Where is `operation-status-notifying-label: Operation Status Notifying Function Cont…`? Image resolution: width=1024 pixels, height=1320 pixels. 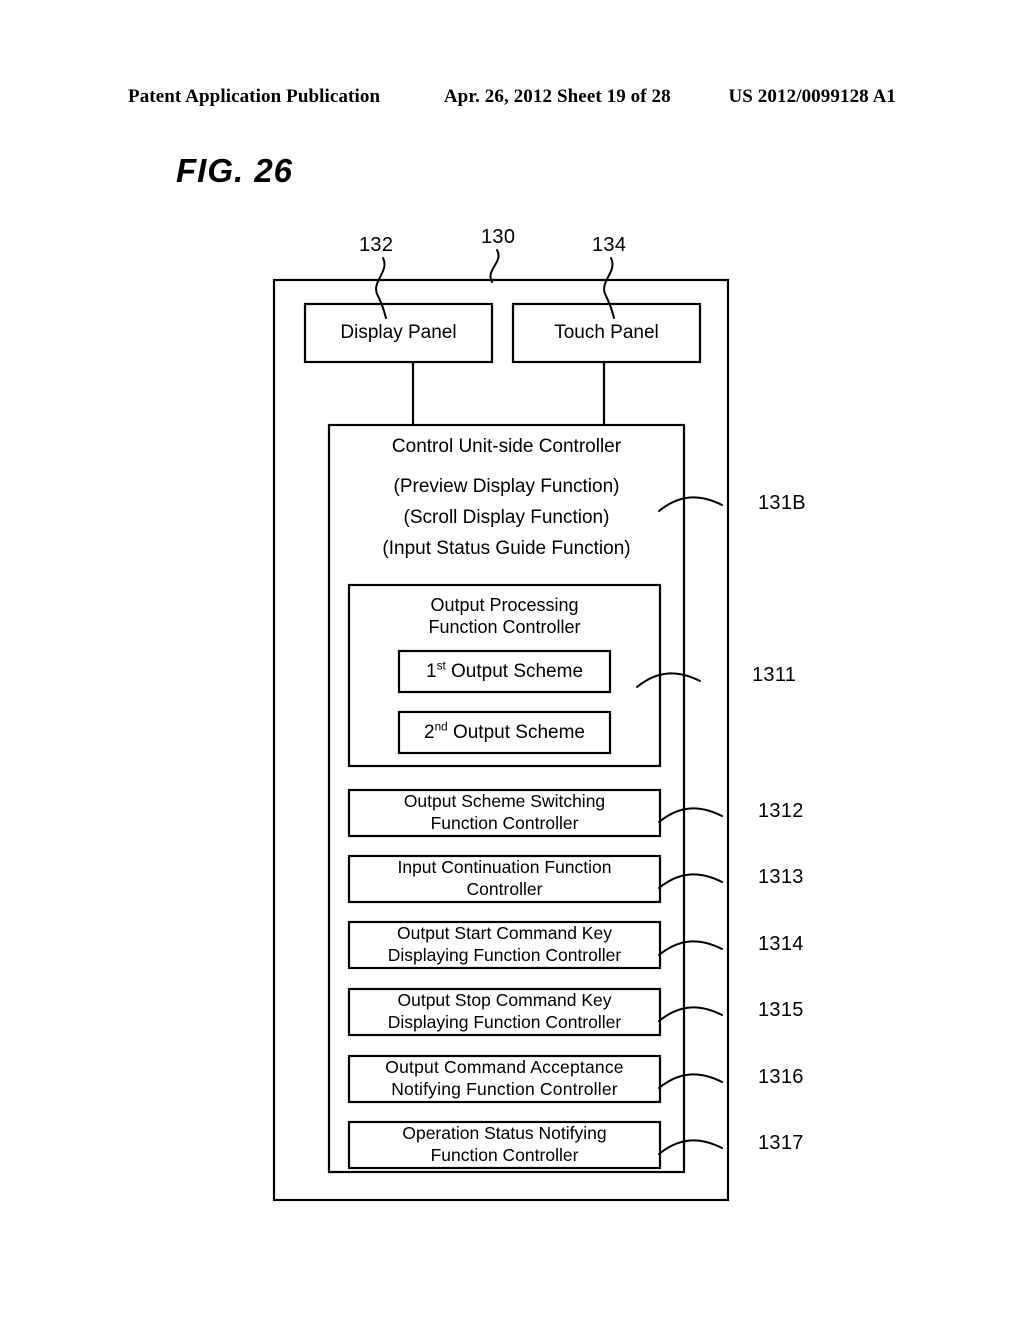 operation-status-notifying-label: Operation Status Notifying Function Cont… is located at coordinates (504, 1144).